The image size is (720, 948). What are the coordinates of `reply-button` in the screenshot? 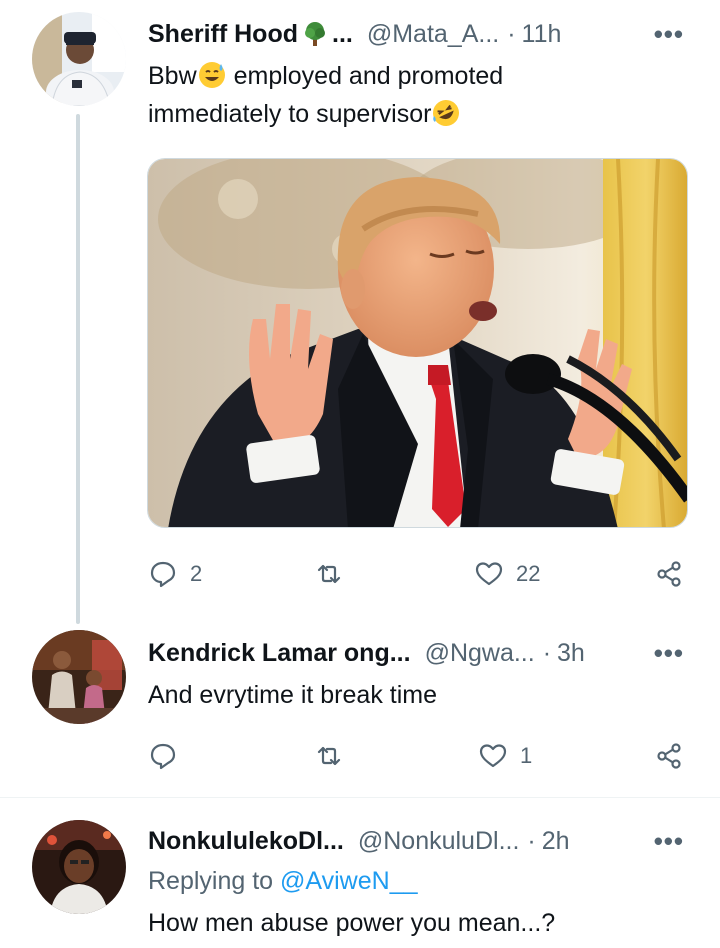 It's located at (163, 756).